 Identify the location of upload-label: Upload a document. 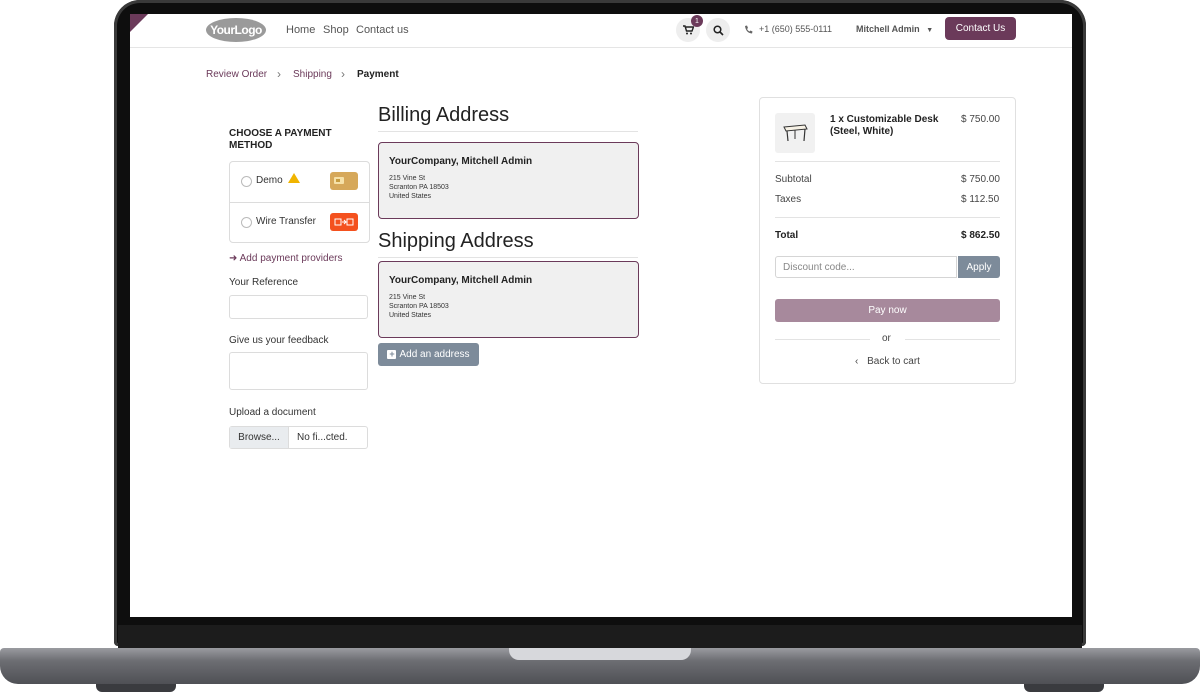
(272, 412).